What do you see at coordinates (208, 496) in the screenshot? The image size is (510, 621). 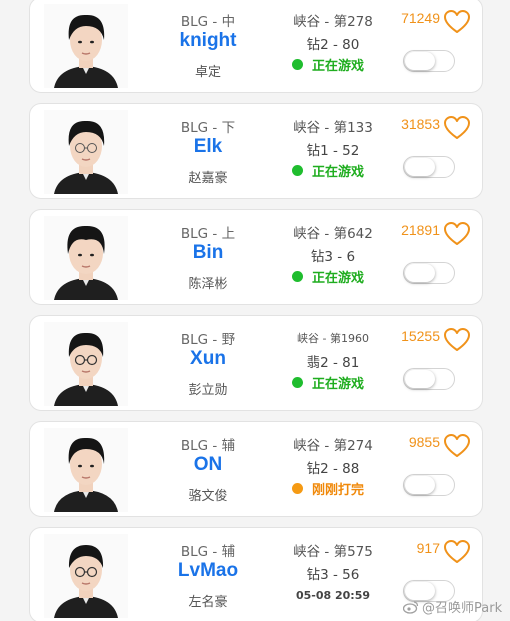 I see `real-name: 骆文俊` at bounding box center [208, 496].